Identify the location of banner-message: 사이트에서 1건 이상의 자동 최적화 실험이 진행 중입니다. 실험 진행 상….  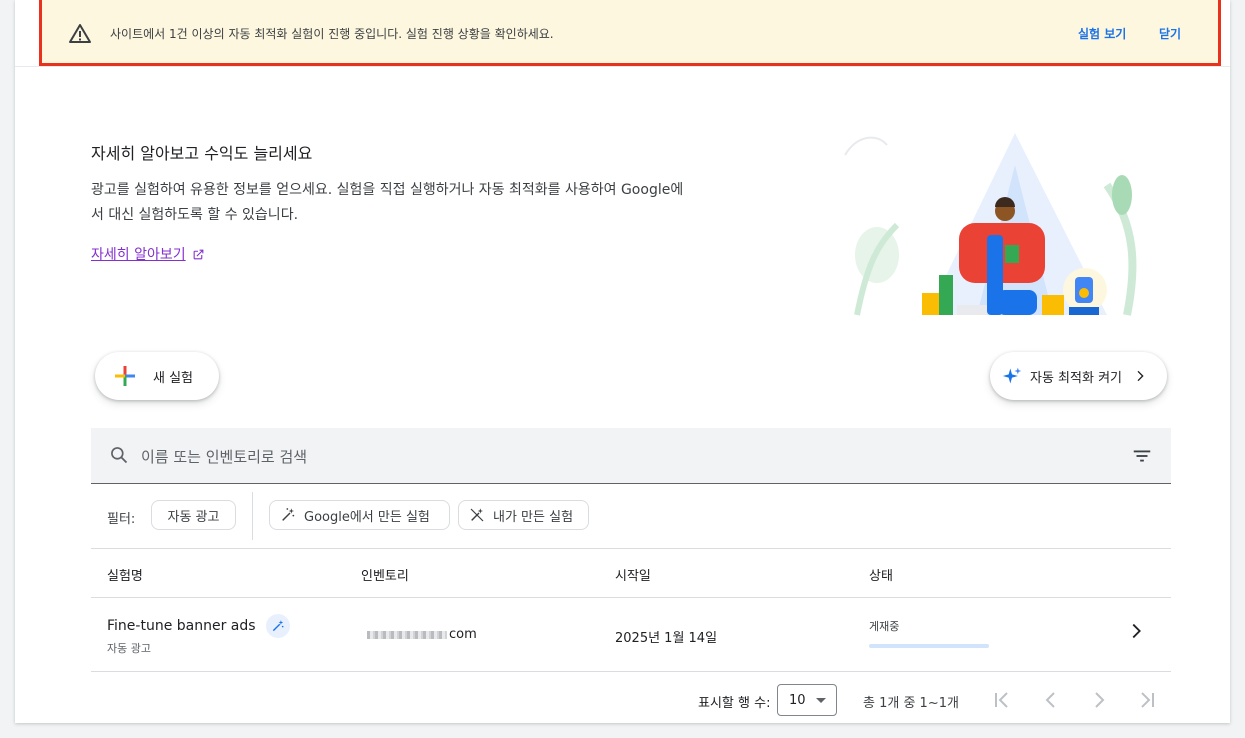
(332, 34).